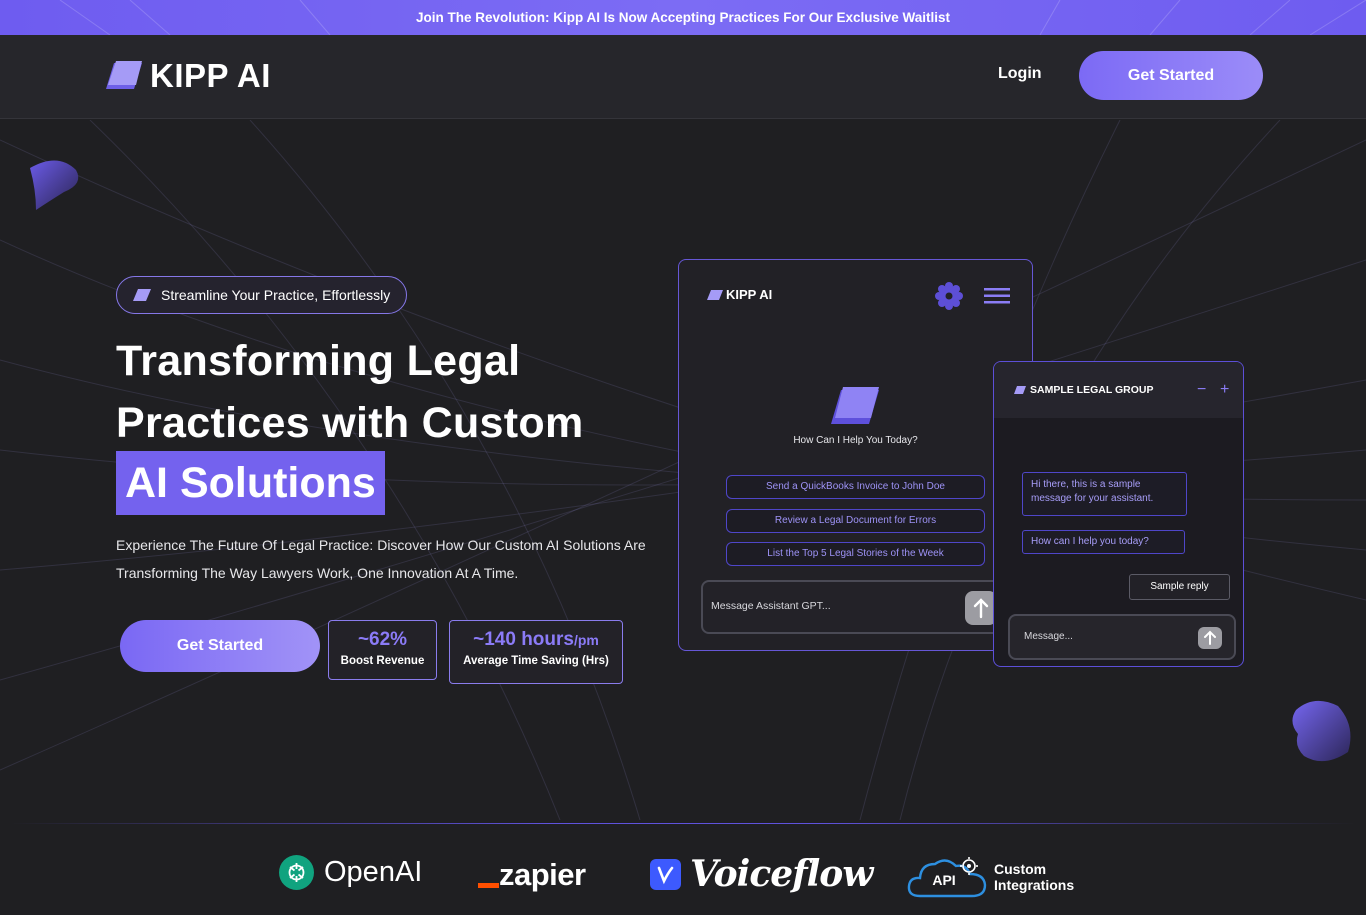 The height and width of the screenshot is (915, 1366). I want to click on stat-revenue: ~62% Boost Revenue, so click(382, 650).